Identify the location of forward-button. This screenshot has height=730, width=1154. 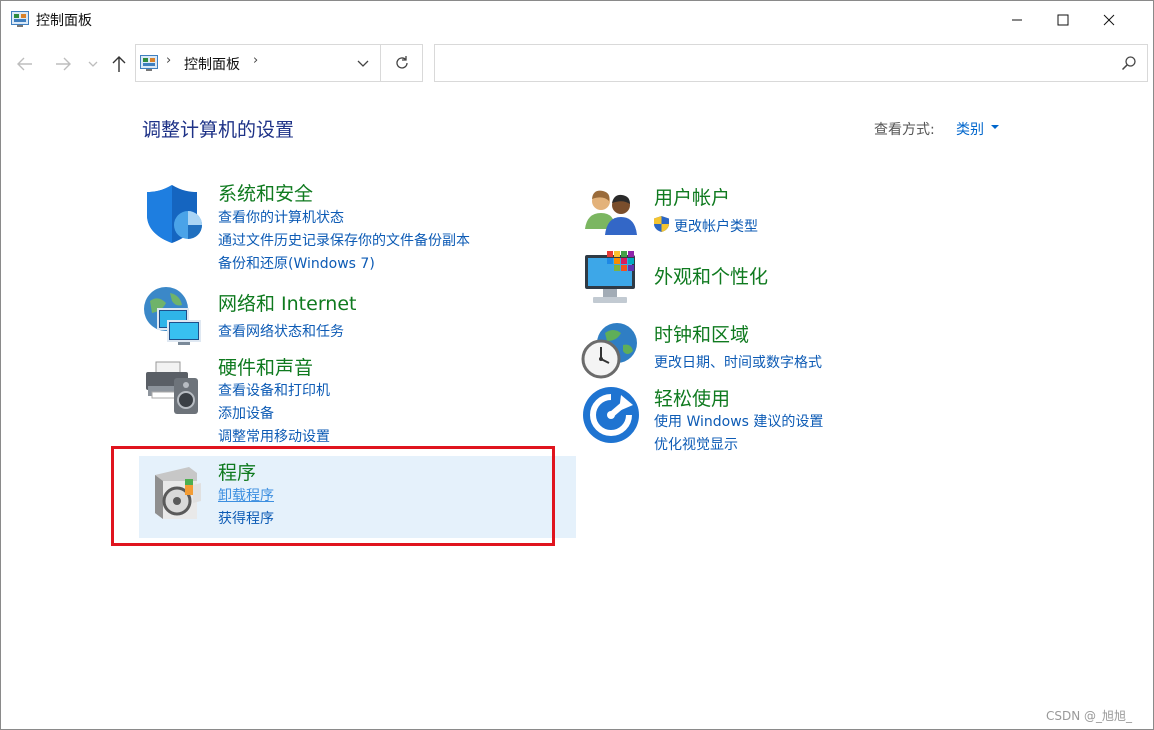
(63, 64).